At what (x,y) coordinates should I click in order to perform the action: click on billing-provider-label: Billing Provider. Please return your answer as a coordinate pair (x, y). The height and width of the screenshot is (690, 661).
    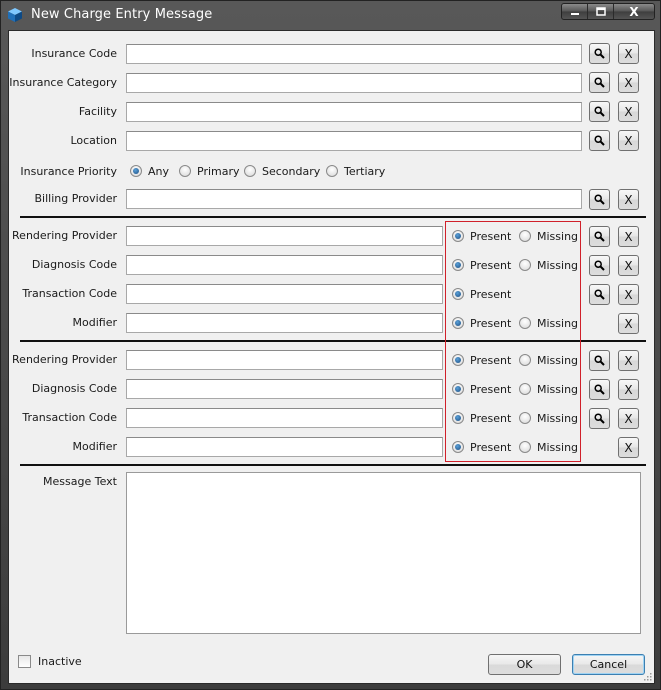
    Looking at the image, I should click on (75, 198).